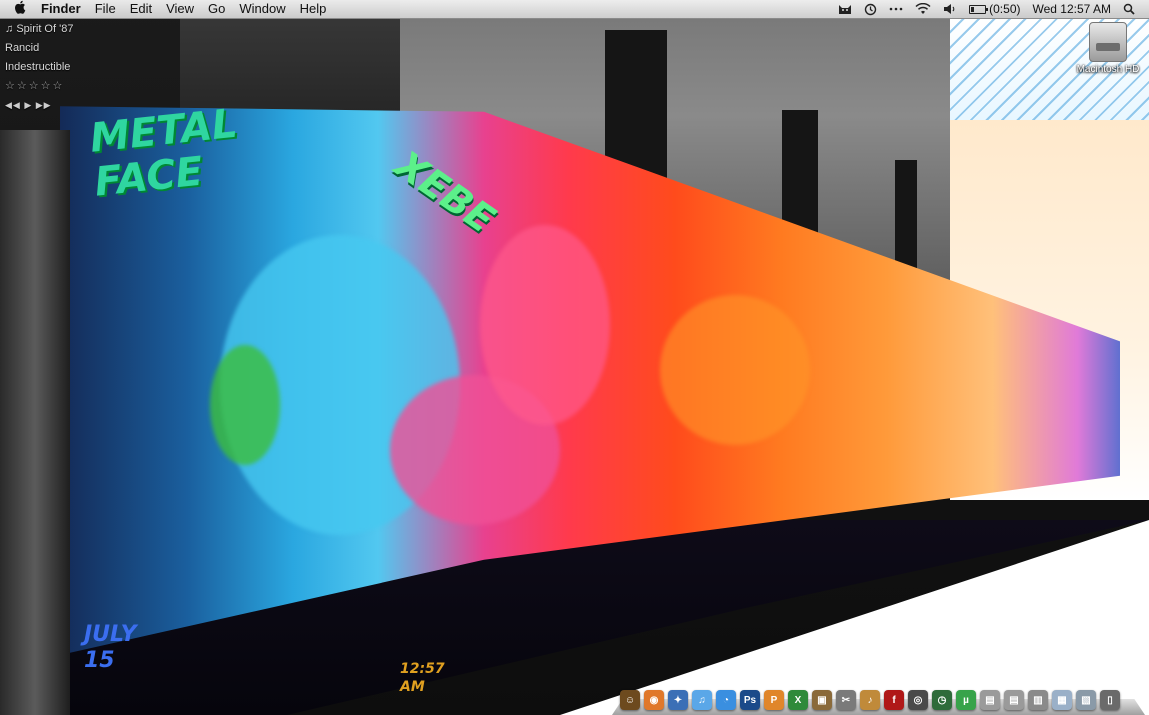 This screenshot has height=715, width=1149. I want to click on wifi-status-icon, so click(923, 9).